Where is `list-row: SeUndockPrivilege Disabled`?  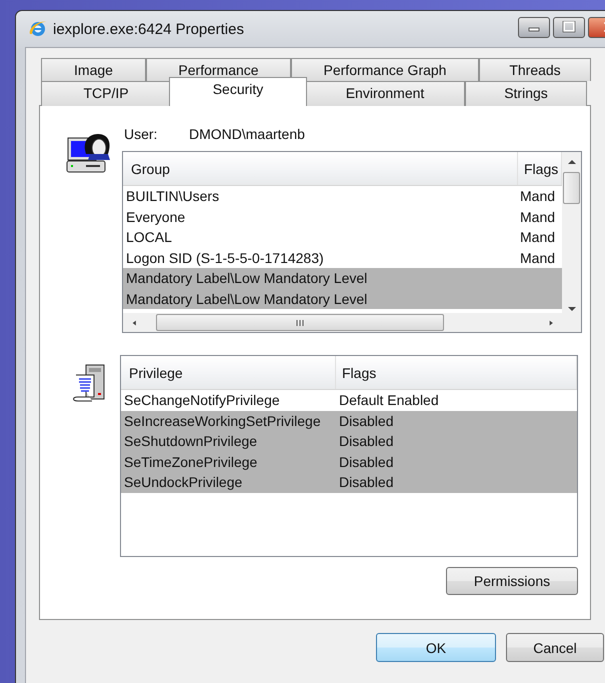 list-row: SeUndockPrivilege Disabled is located at coordinates (349, 482).